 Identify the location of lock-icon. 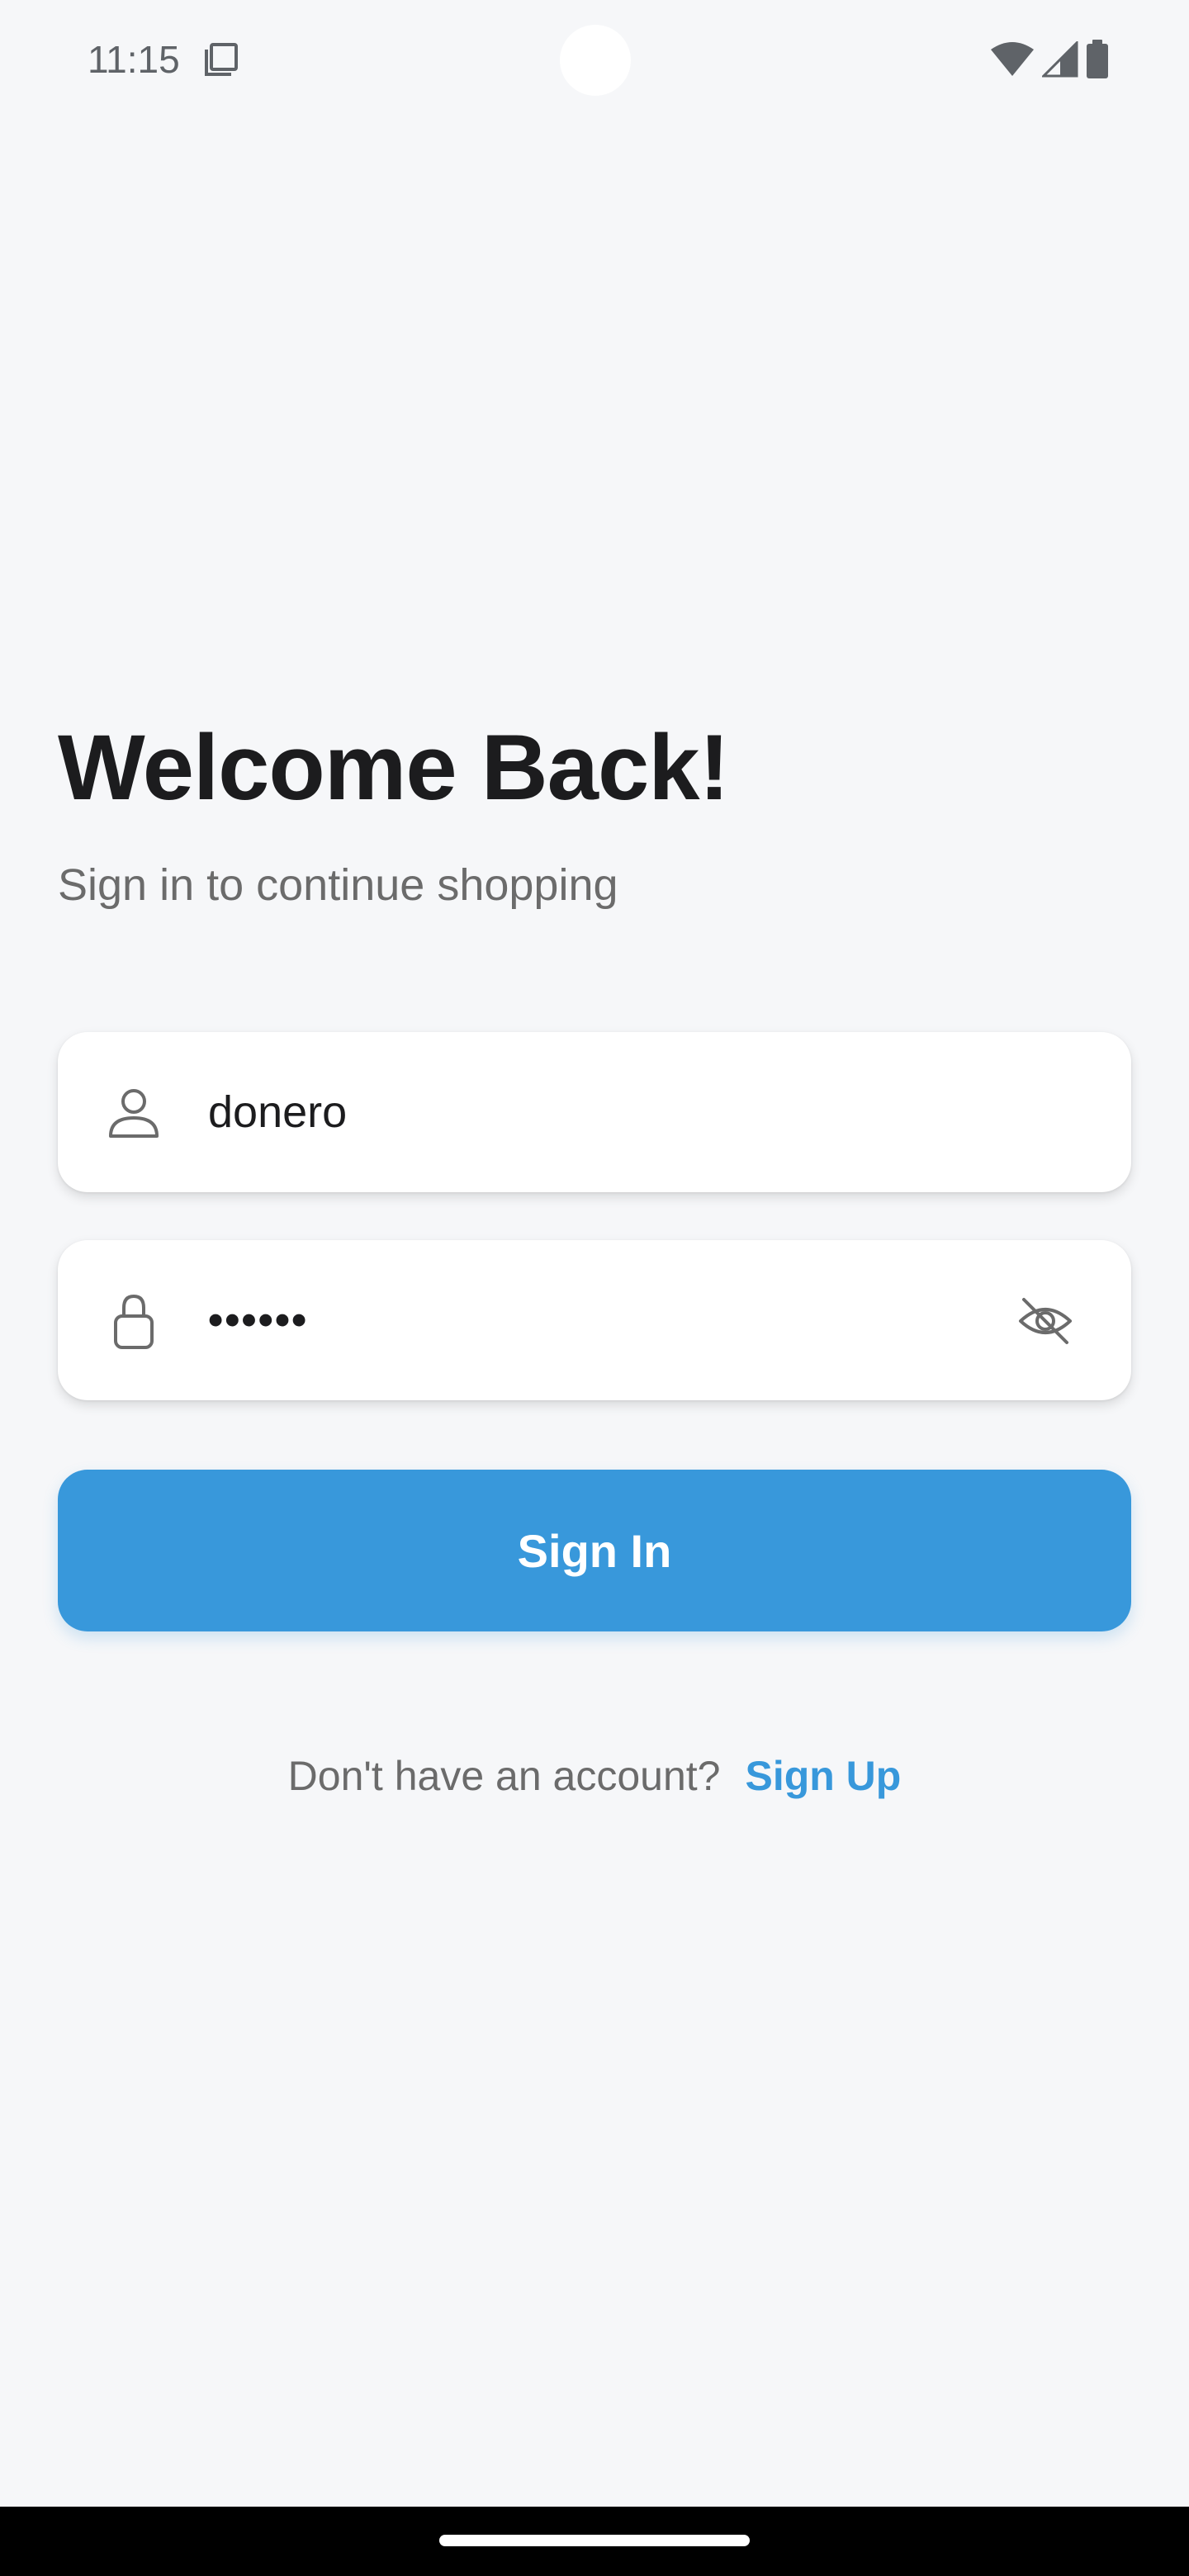
(133, 1321).